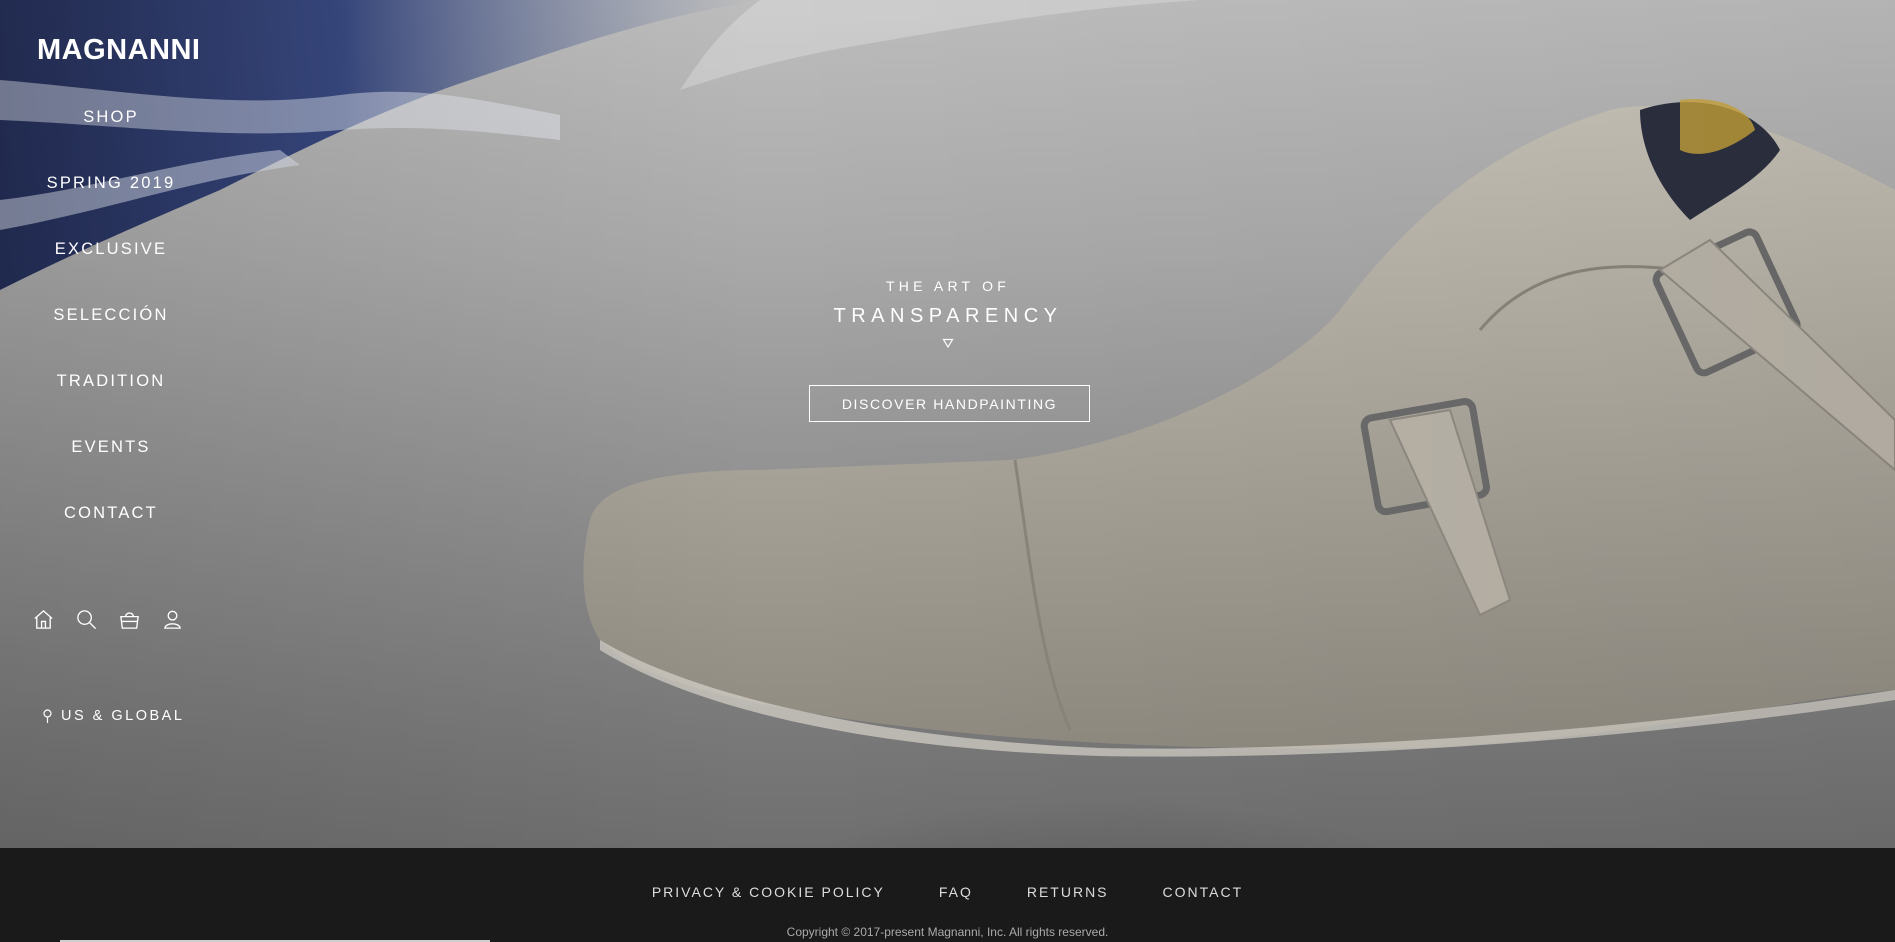 The image size is (1895, 942). I want to click on brand-logo: MAGNANNI, so click(119, 50).